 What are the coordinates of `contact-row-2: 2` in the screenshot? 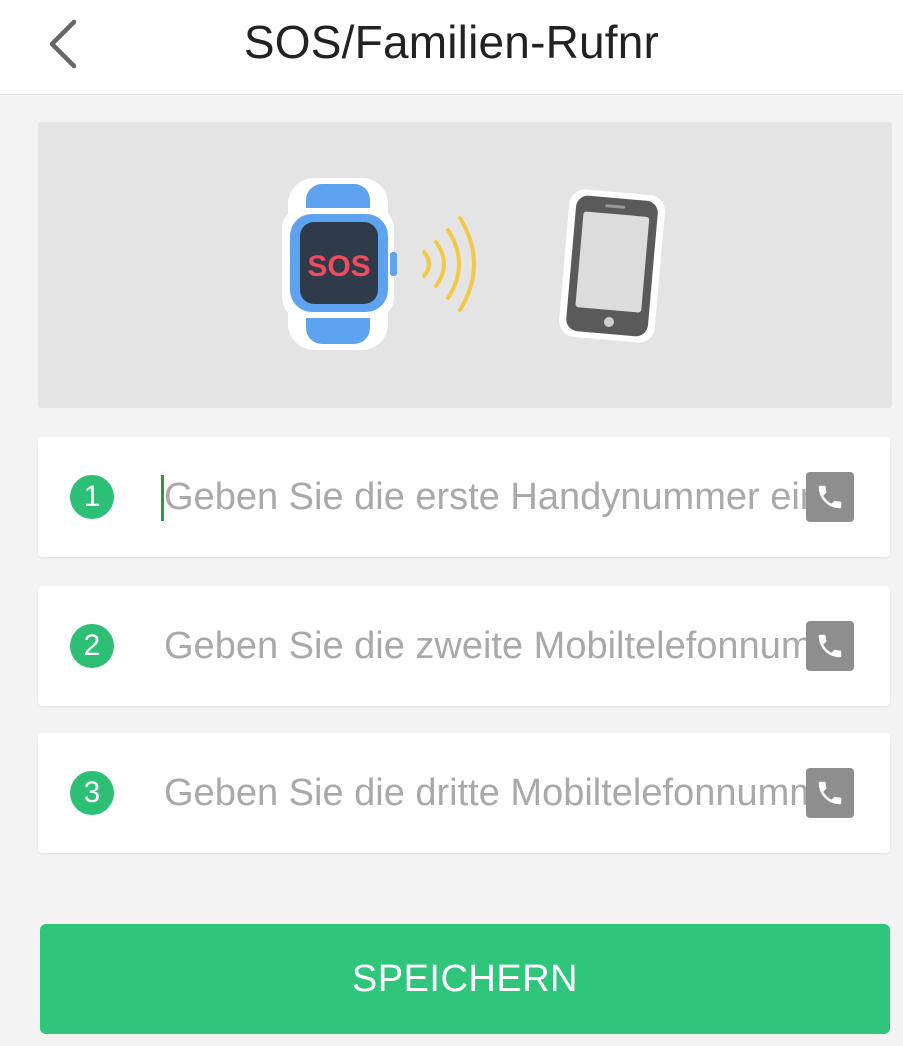 It's located at (464, 646).